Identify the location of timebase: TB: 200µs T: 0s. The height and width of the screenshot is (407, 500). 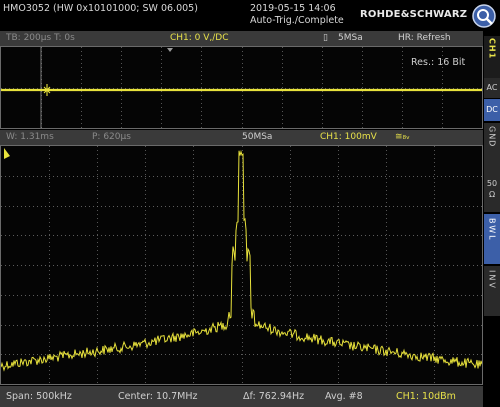
(40, 38).